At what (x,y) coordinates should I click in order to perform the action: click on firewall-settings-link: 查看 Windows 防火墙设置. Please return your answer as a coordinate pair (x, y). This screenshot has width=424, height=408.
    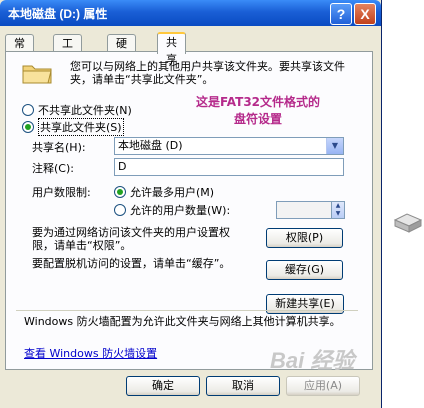
    Looking at the image, I should click on (90, 353).